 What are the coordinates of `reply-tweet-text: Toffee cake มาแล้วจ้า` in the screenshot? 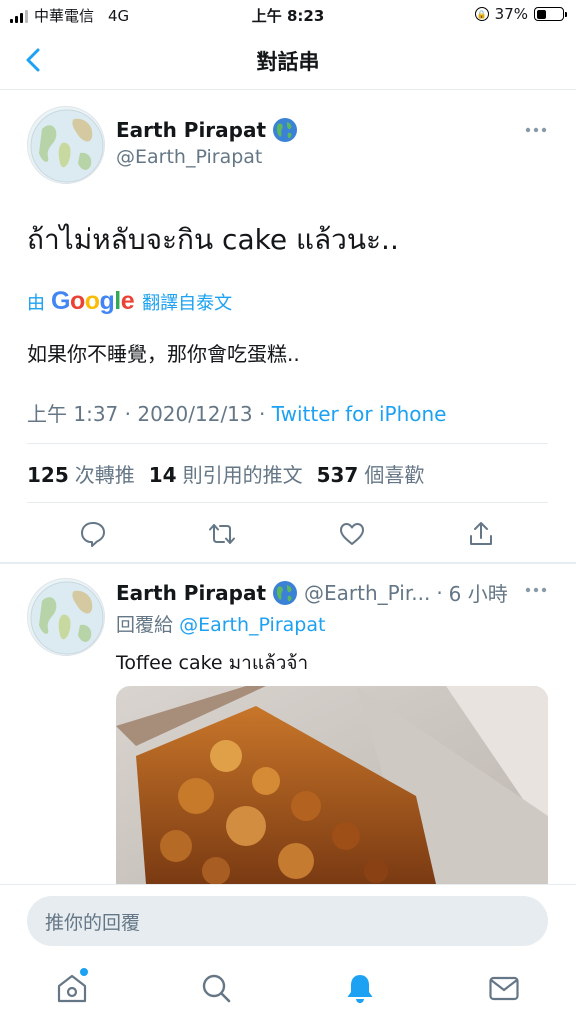 It's located at (212, 663).